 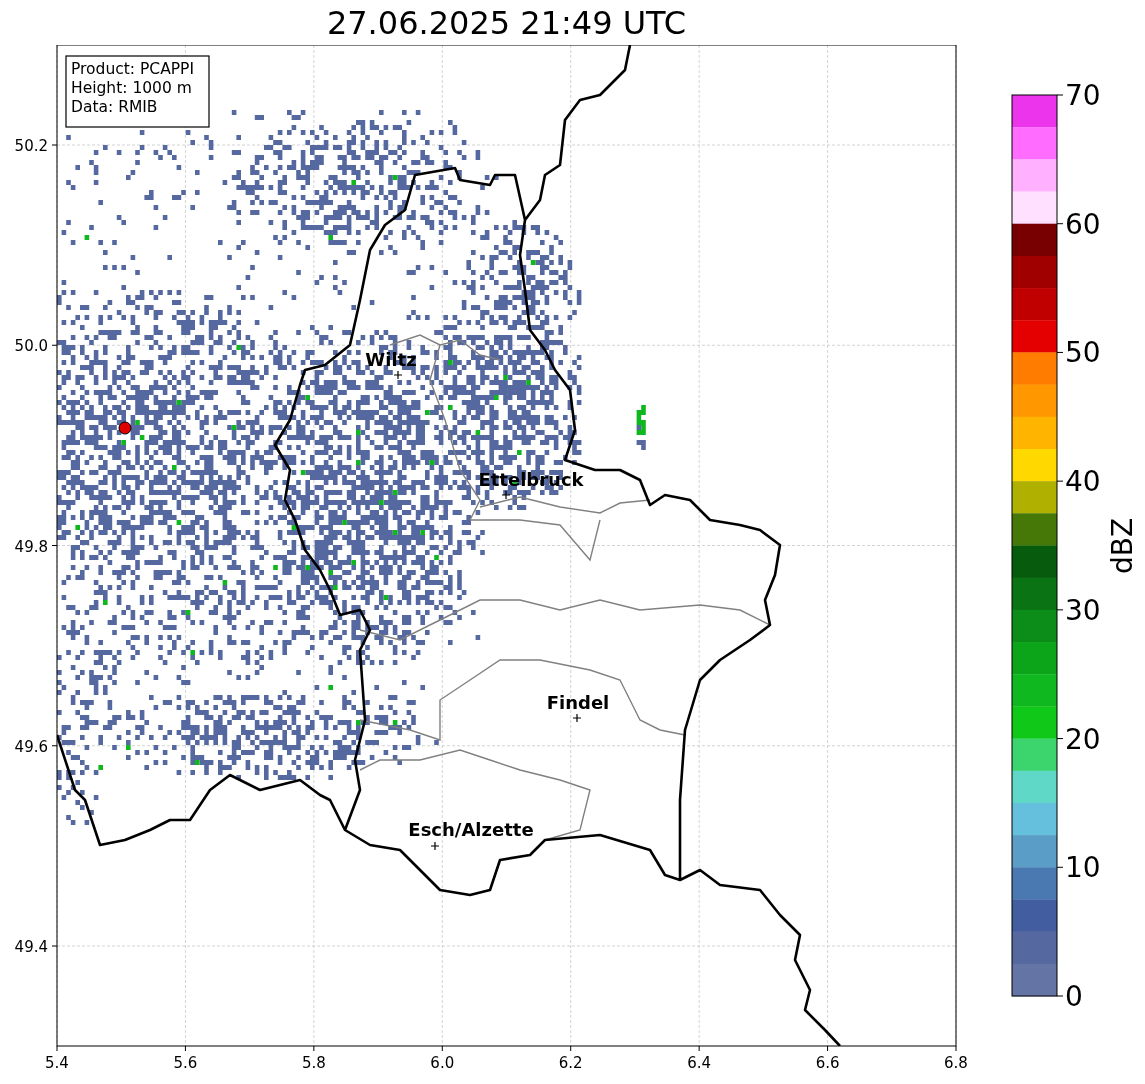 I want to click on x-tick-label: 6.2, so click(x=570, y=1063).